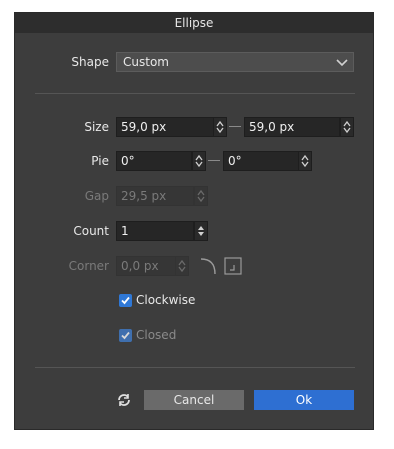 Image resolution: width=394 pixels, height=449 pixels. What do you see at coordinates (305, 161) in the screenshot?
I see `pie-end-spinner-icon` at bounding box center [305, 161].